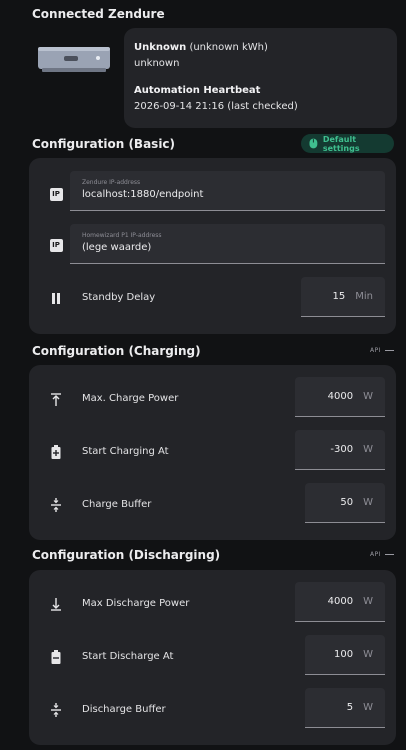 The height and width of the screenshot is (750, 406). Describe the element at coordinates (313, 143) in the screenshot. I see `mouse-icon` at that location.